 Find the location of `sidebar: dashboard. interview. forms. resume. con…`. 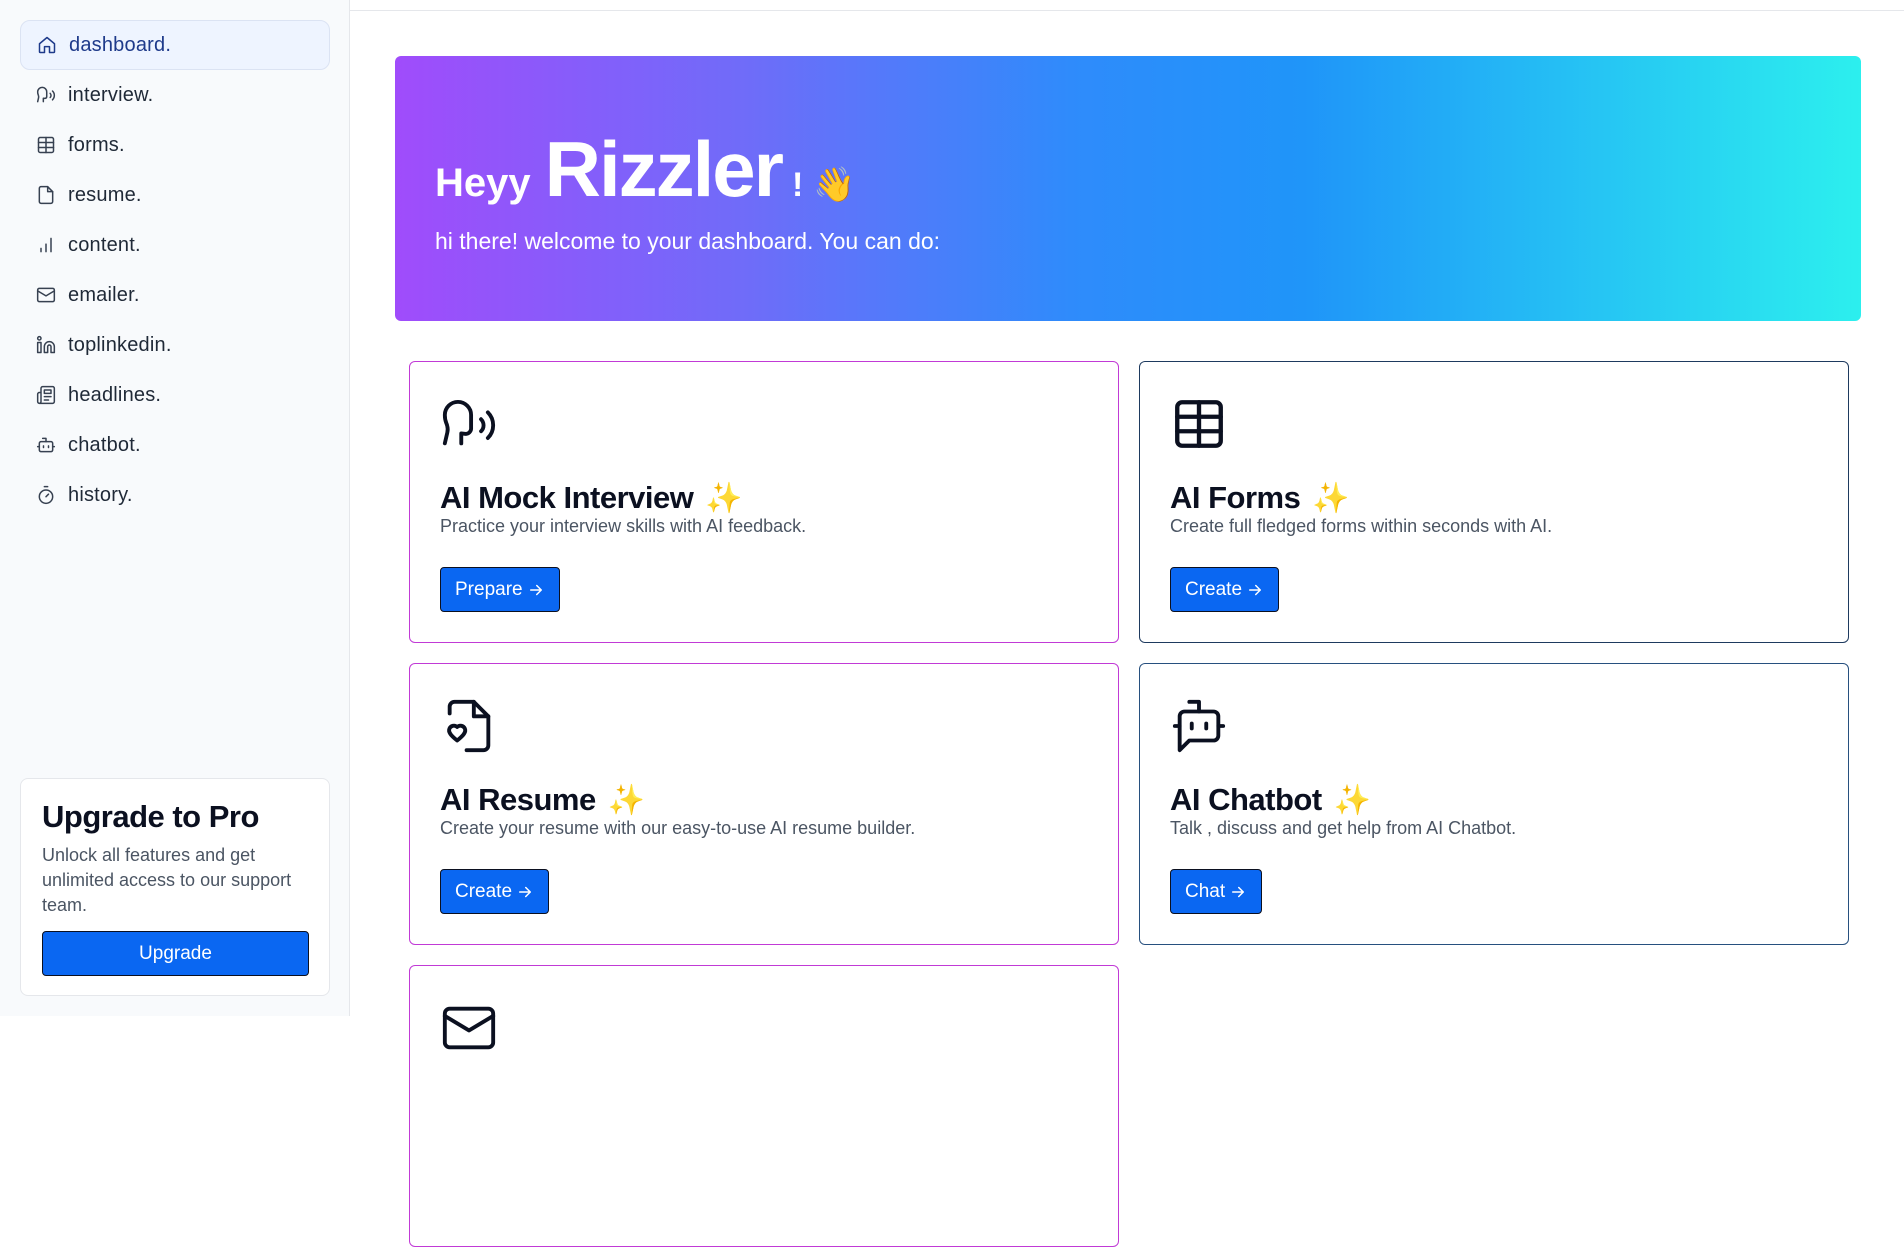

sidebar: dashboard. interview. forms. resume. con… is located at coordinates (175, 508).